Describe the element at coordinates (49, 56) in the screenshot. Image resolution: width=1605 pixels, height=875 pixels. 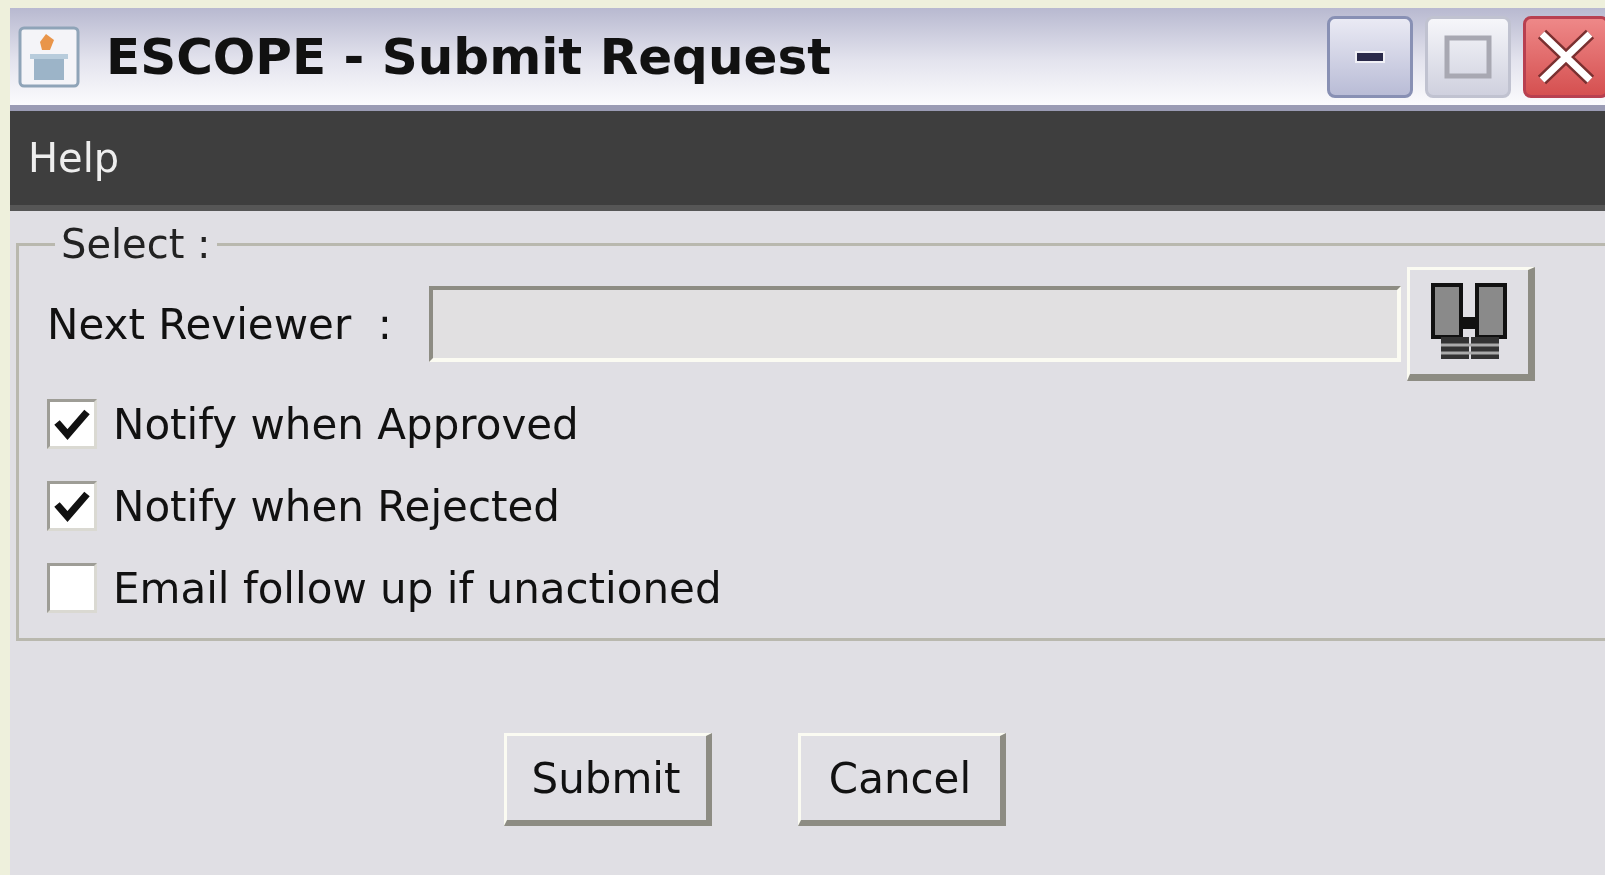
I see `app-icon` at that location.